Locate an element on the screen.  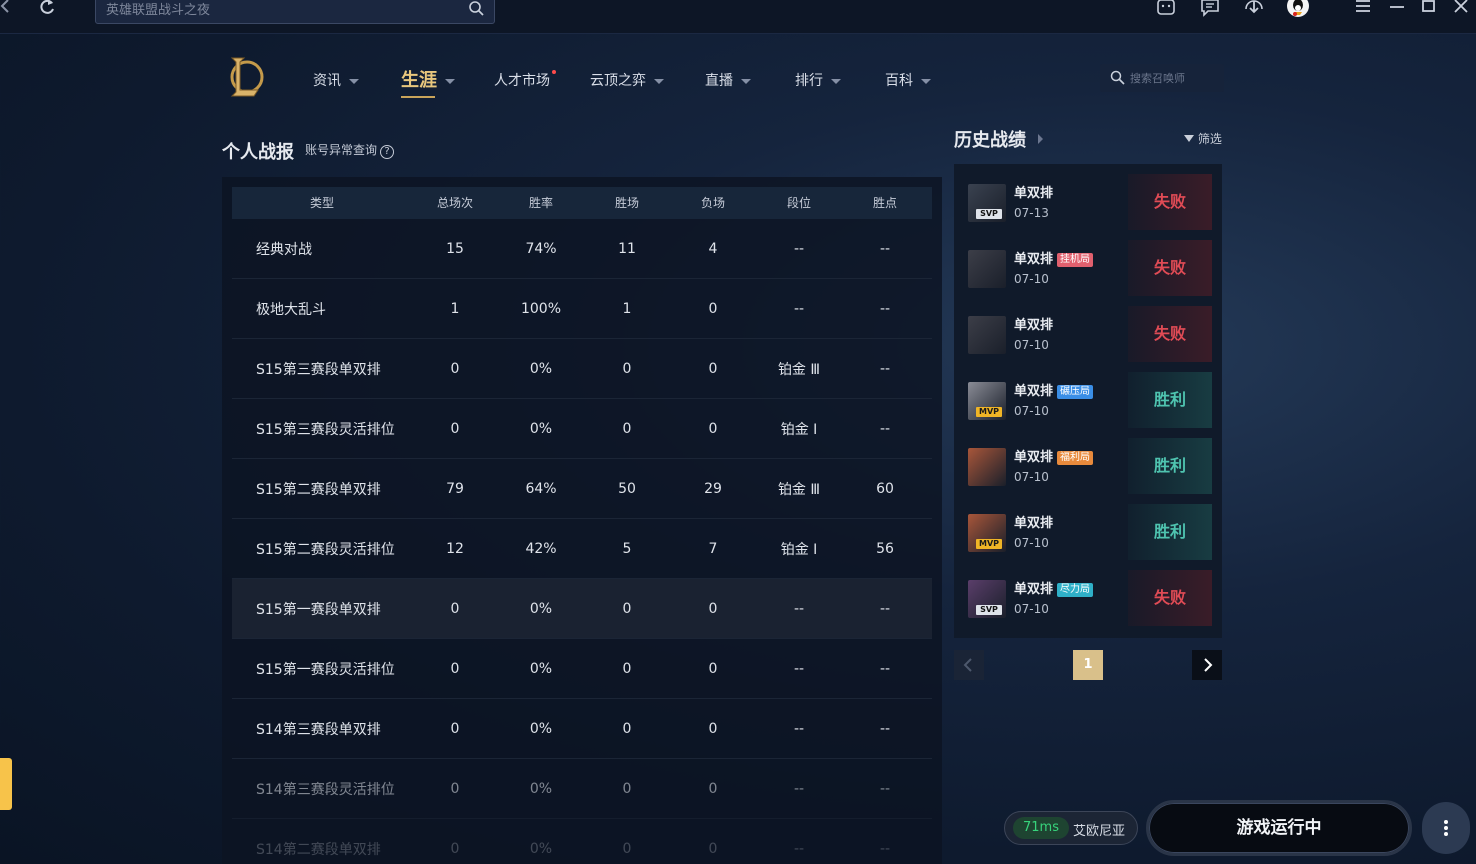
top-search-box is located at coordinates (295, 12).